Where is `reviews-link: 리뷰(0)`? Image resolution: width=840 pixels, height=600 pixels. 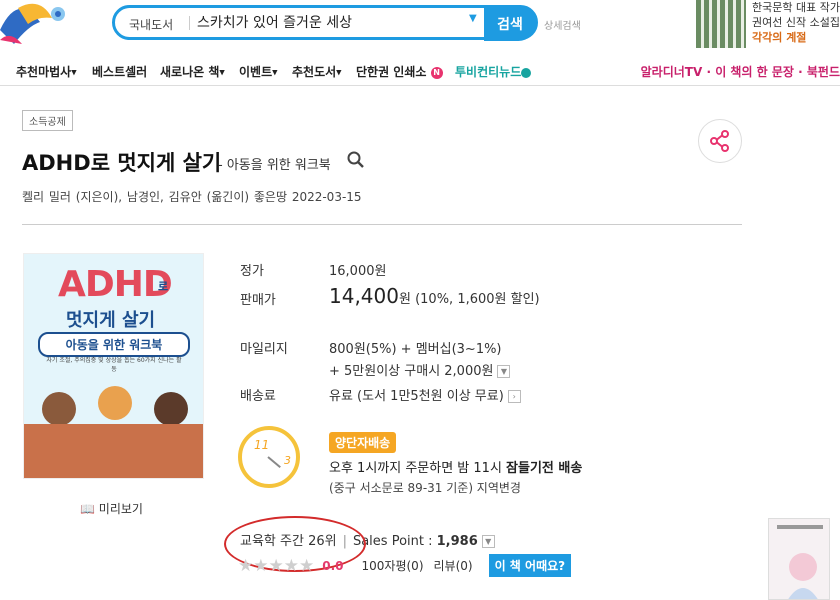 reviews-link: 리뷰(0) is located at coordinates (453, 565).